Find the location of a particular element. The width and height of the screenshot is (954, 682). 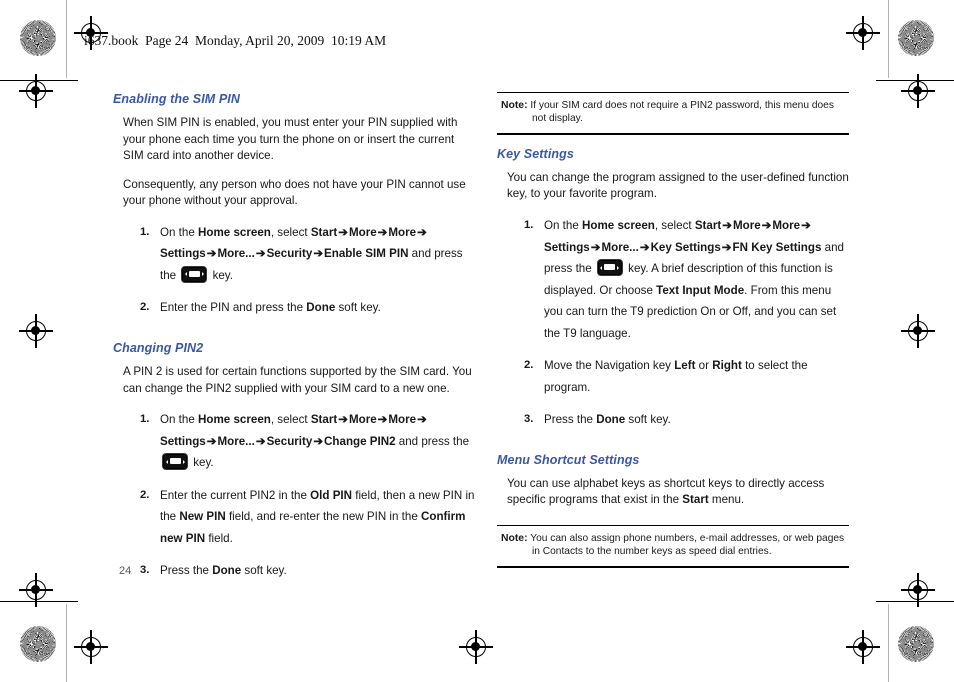

starburst-target-bottom-left is located at coordinates (38, 644).